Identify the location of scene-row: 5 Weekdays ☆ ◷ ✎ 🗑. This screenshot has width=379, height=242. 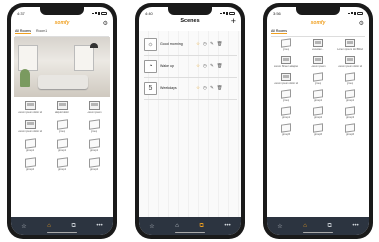
(190, 88).